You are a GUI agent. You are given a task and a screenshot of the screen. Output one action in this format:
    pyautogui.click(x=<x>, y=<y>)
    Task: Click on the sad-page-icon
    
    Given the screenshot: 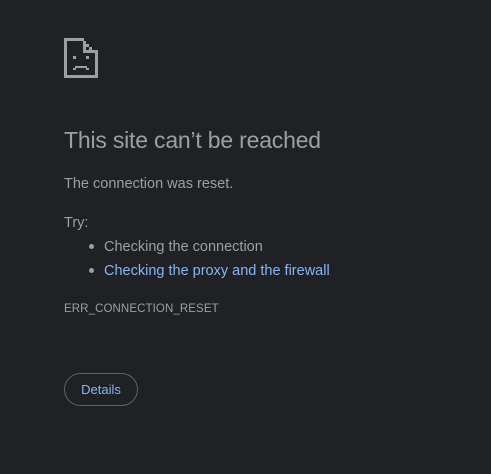 What is the action you would take?
    pyautogui.click(x=81, y=59)
    